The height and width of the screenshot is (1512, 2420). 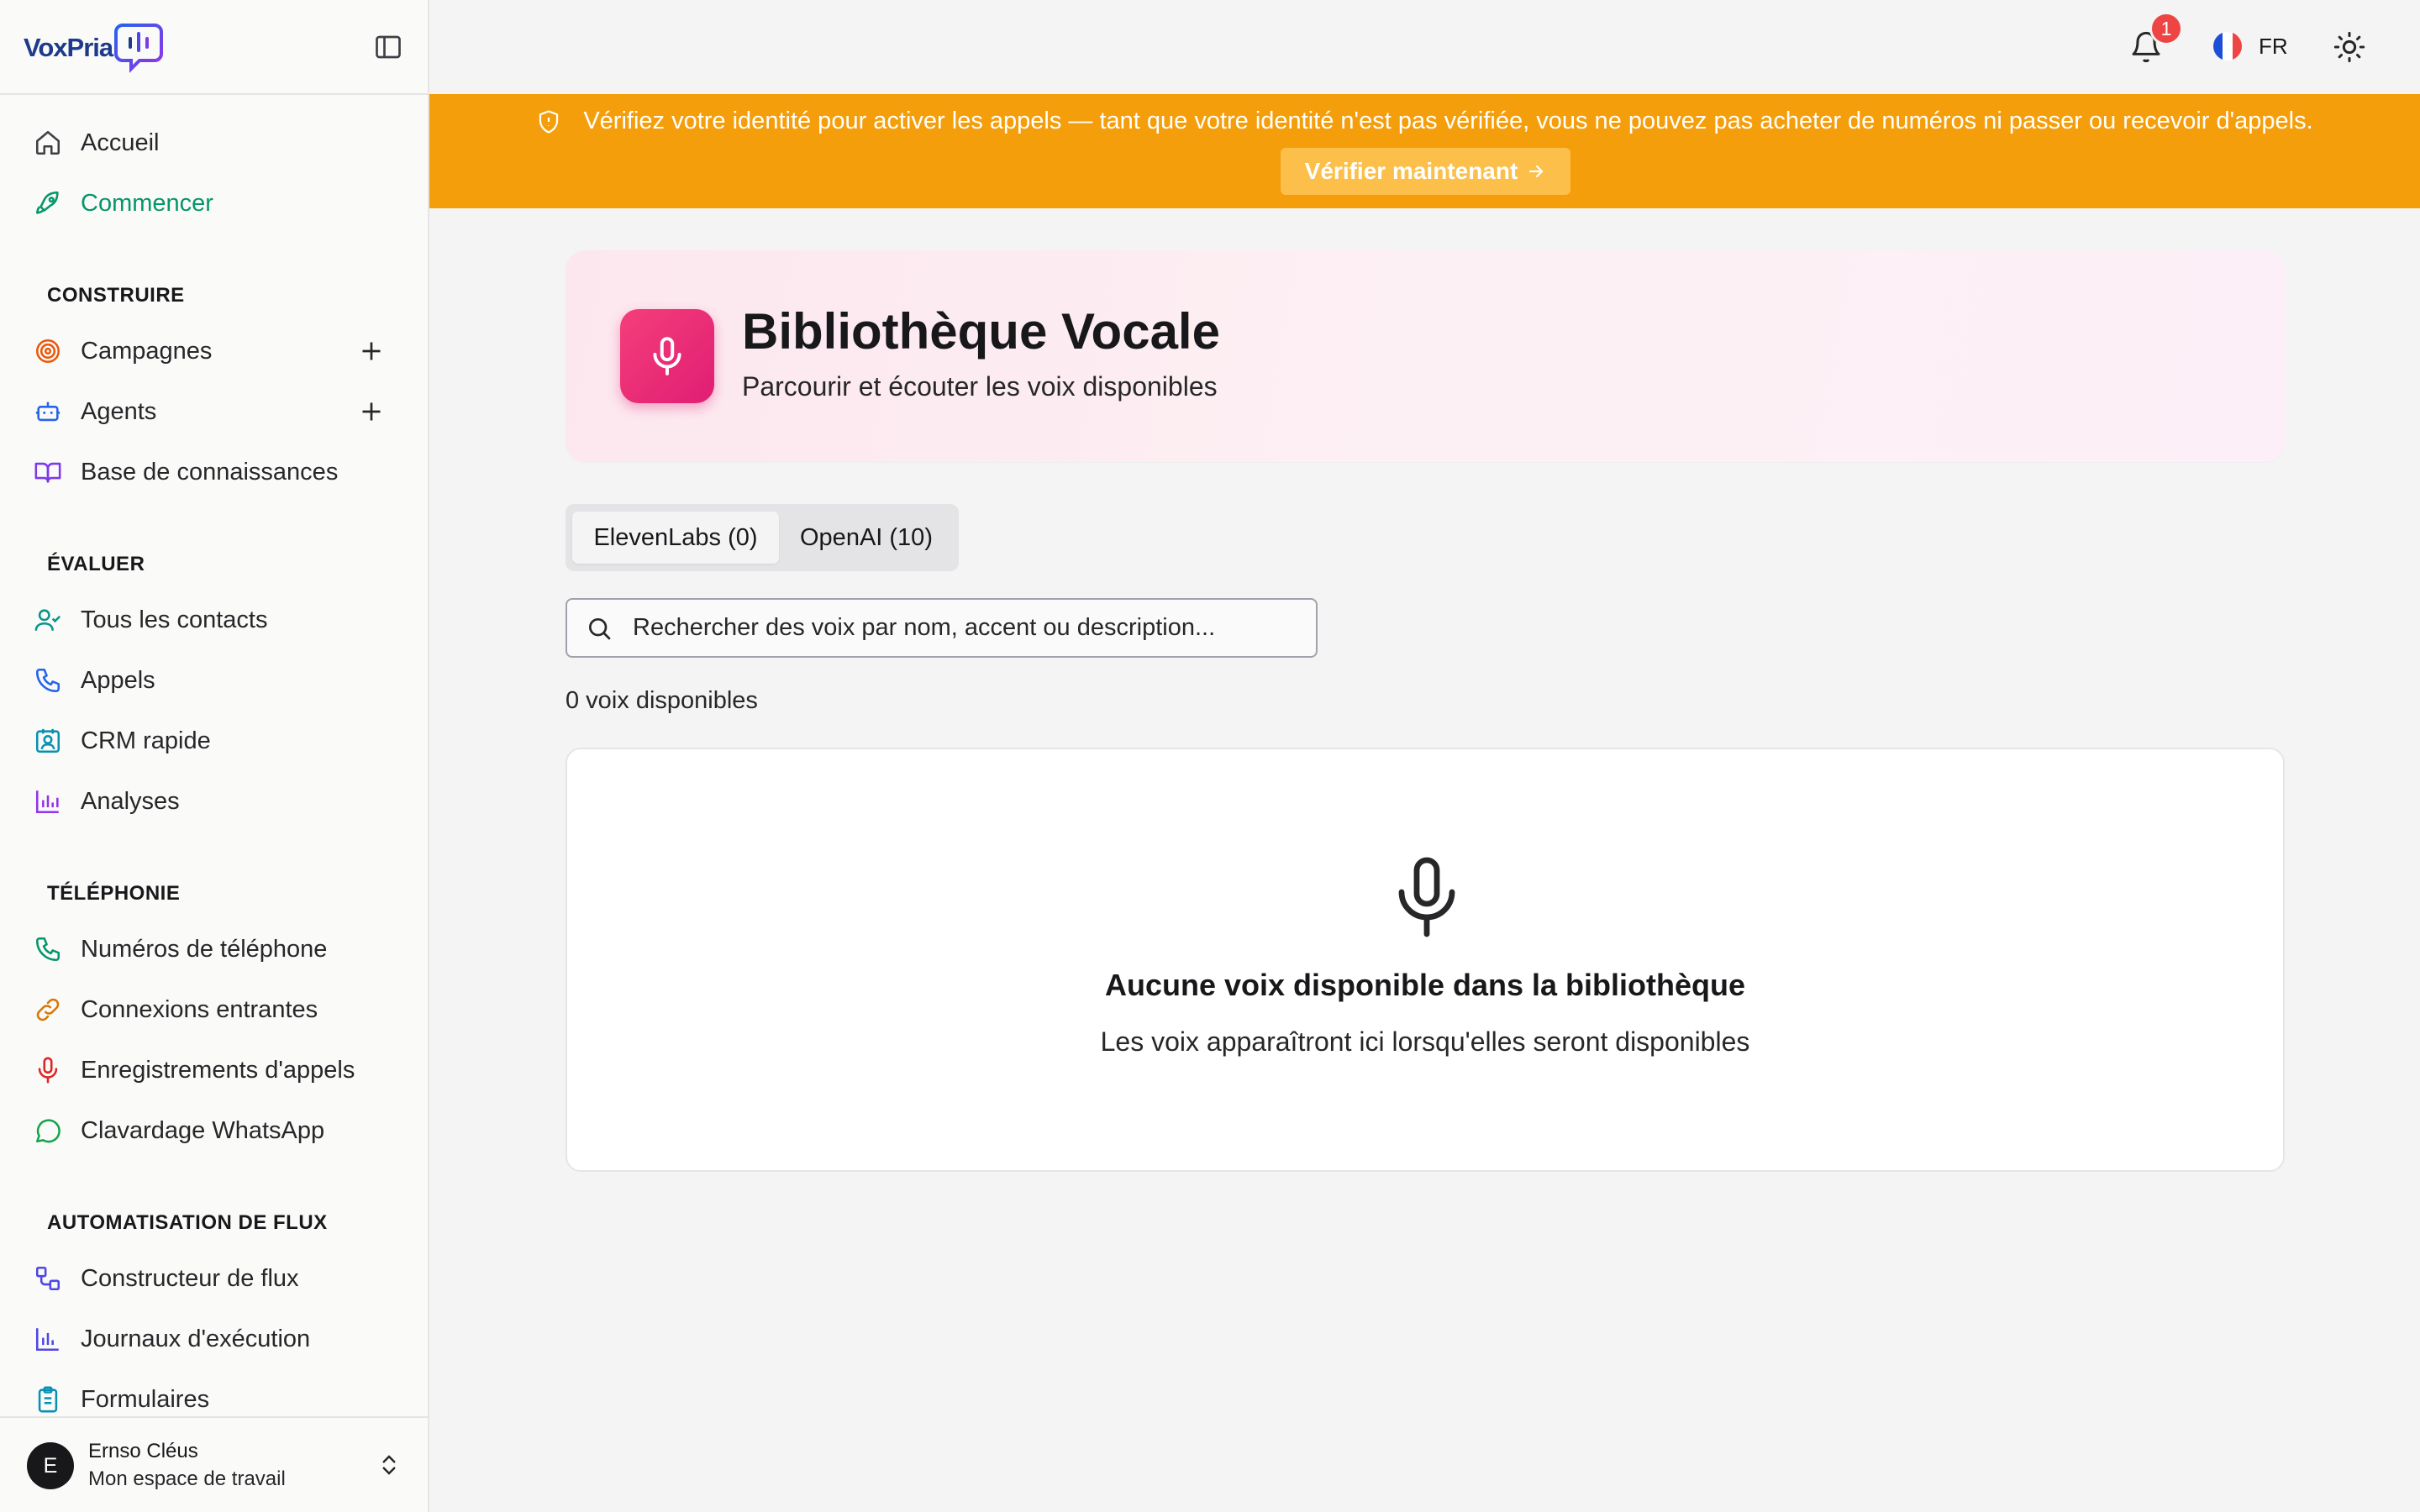 What do you see at coordinates (118, 680) in the screenshot?
I see `sidebar-item-label: Appels` at bounding box center [118, 680].